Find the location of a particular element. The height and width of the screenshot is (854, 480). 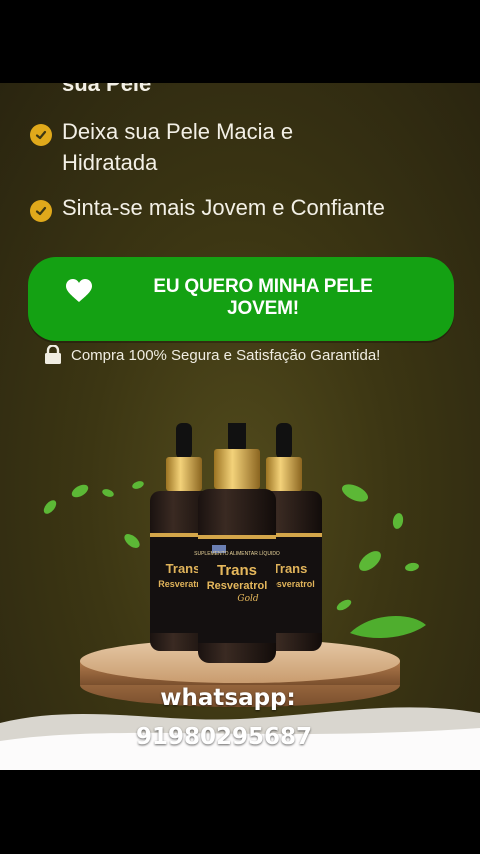

benefit-item: Sinta-se mais Jovem e Confiante is located at coordinates (241, 207).